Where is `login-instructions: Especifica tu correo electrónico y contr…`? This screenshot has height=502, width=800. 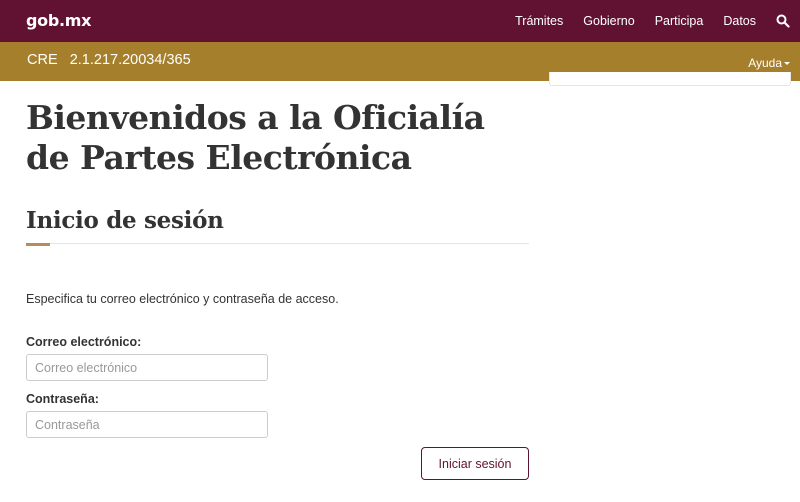 login-instructions: Especifica tu correo electrónico y contr… is located at coordinates (182, 299).